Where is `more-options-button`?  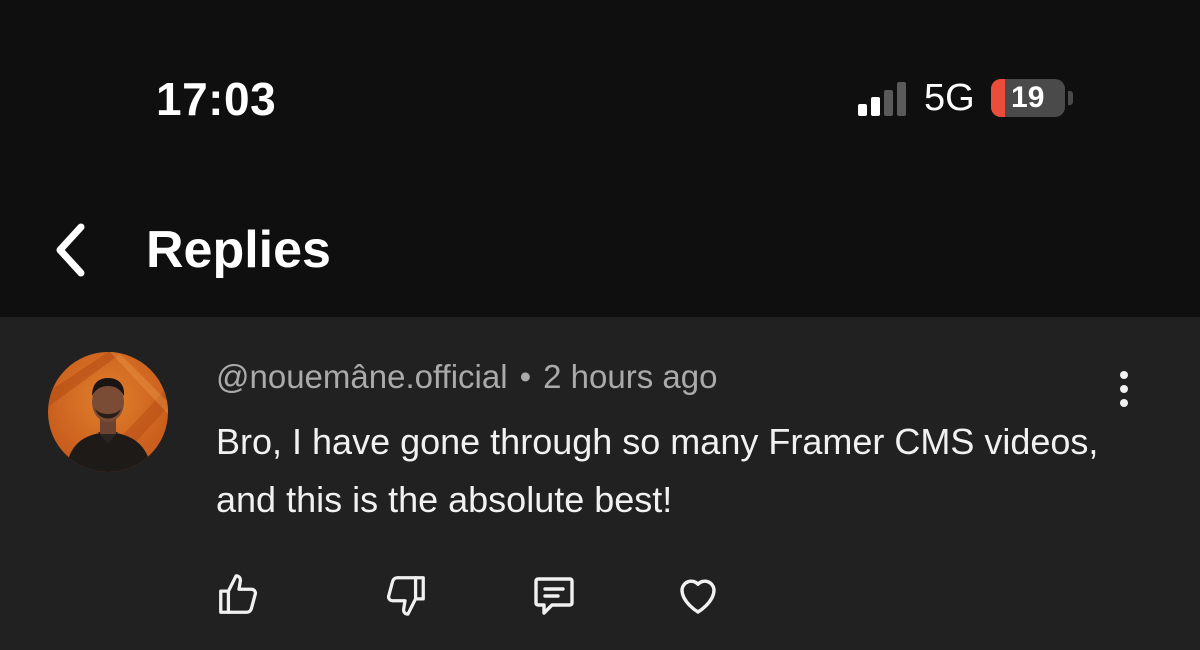
more-options-button is located at coordinates (1124, 389).